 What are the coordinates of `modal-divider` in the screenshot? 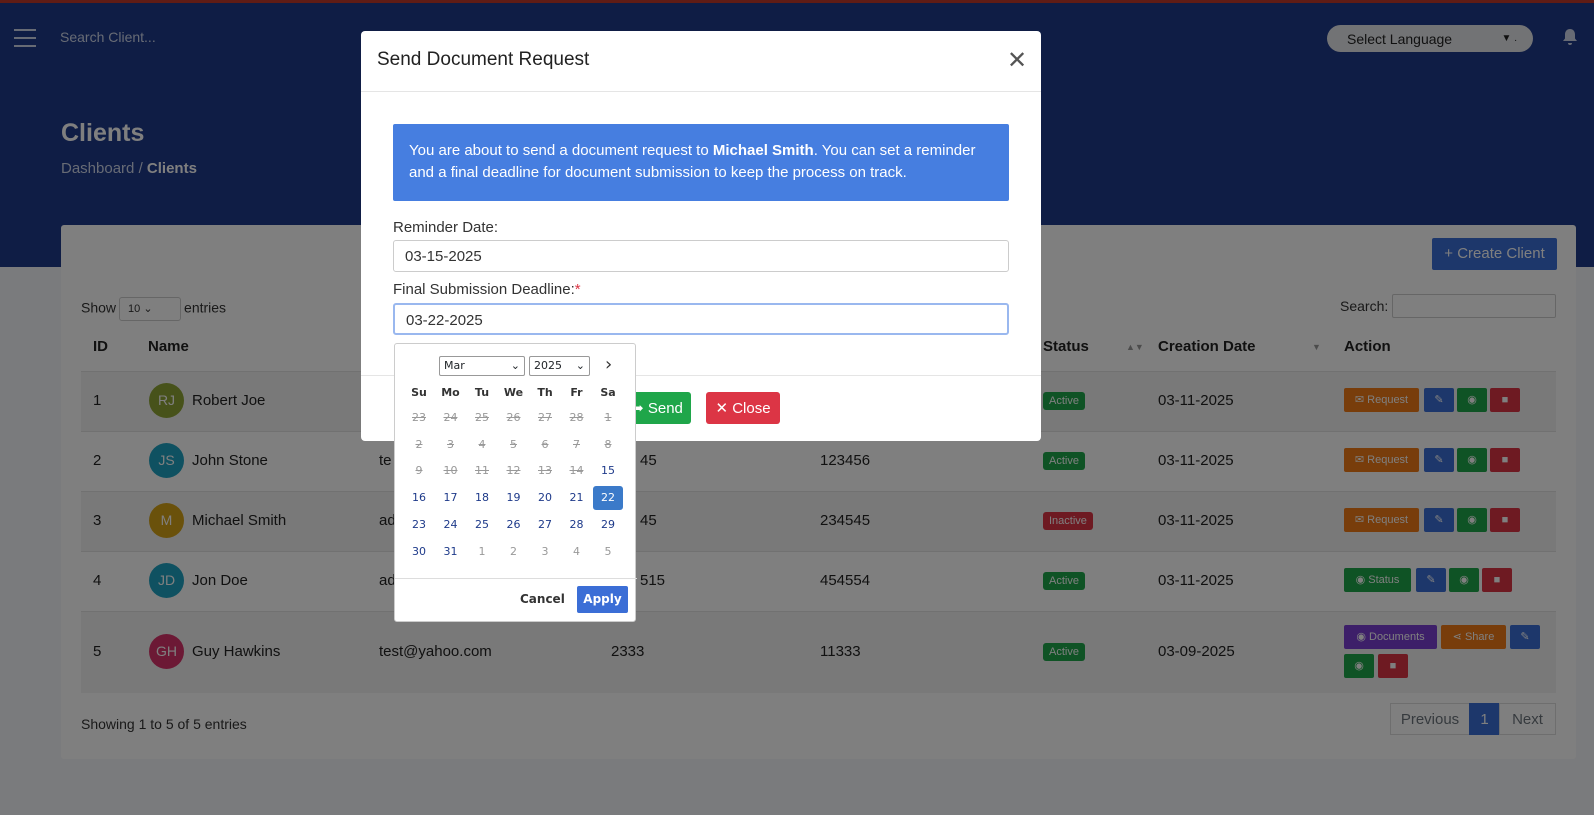 It's located at (701, 91).